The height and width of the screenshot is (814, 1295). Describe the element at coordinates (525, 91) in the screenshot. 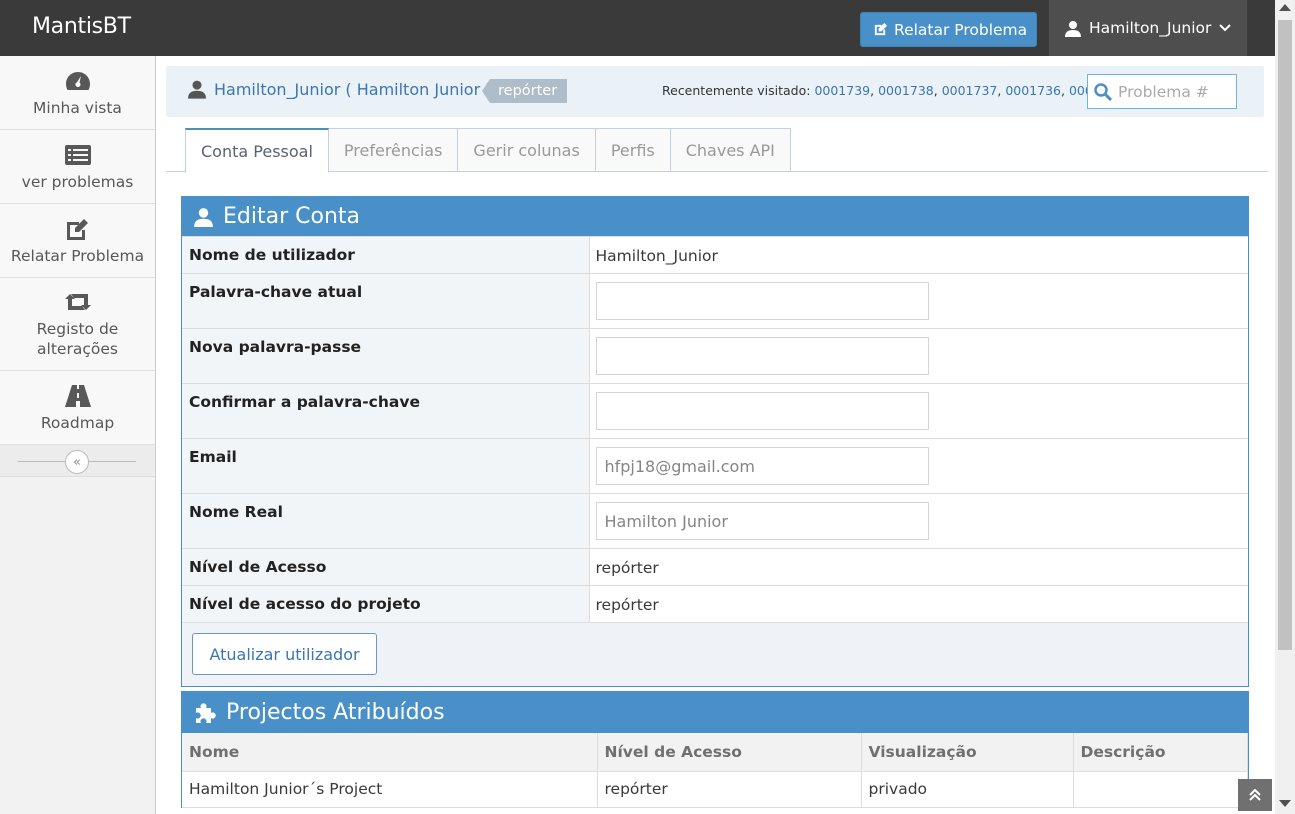

I see `role-badge: repórter` at that location.